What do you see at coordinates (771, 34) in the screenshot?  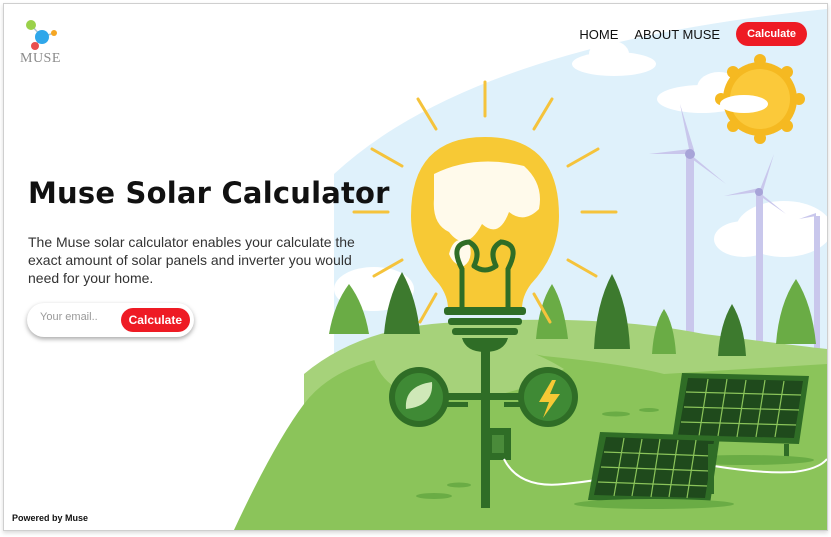 I see `nav-calculate-button: Calculate` at bounding box center [771, 34].